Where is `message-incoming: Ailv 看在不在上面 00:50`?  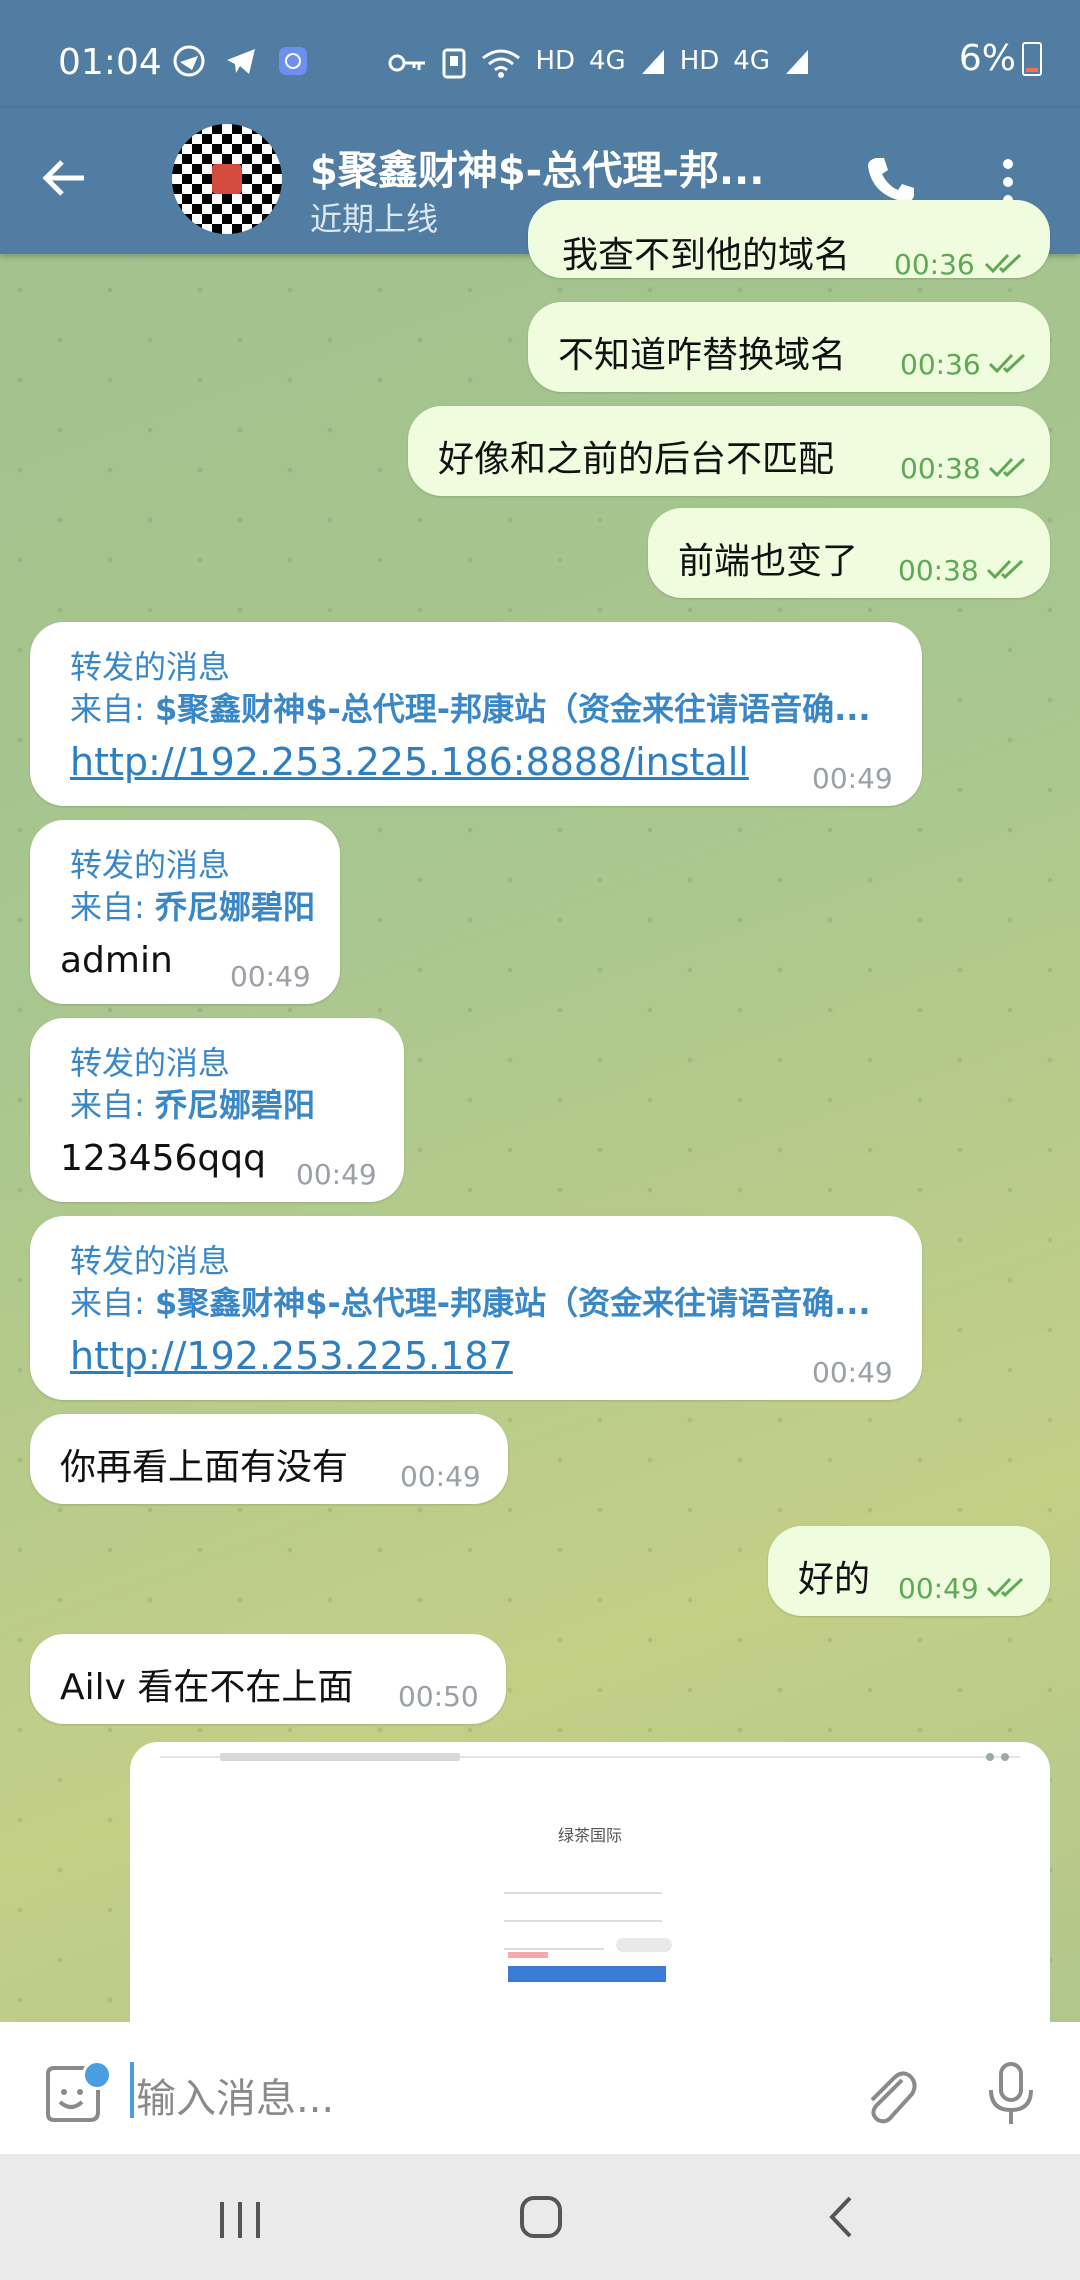 message-incoming: Ailv 看在不在上面 00:50 is located at coordinates (268, 1679).